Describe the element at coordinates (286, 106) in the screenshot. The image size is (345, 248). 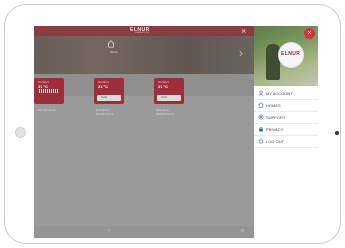
I see `menu-item-homes: HOMES` at that location.